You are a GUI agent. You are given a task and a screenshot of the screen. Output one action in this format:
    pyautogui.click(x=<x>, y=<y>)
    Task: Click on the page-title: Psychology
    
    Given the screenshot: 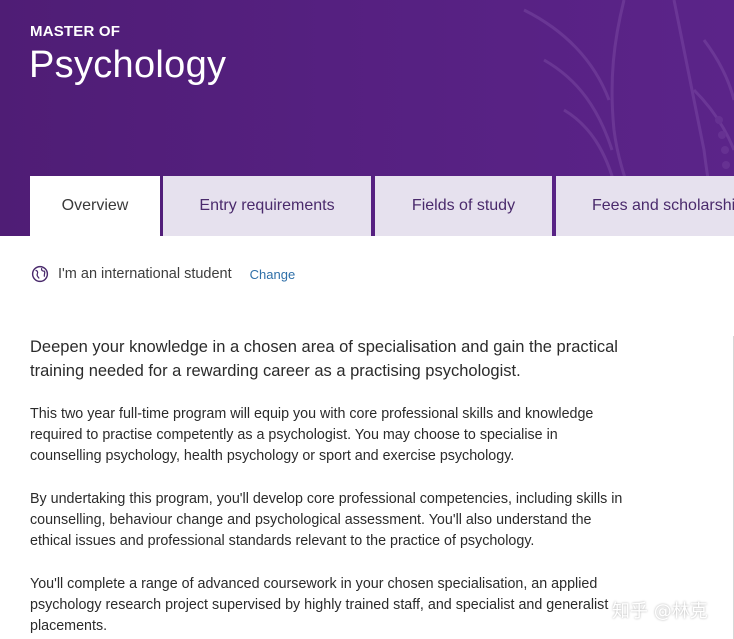 What is the action you would take?
    pyautogui.click(x=128, y=65)
    